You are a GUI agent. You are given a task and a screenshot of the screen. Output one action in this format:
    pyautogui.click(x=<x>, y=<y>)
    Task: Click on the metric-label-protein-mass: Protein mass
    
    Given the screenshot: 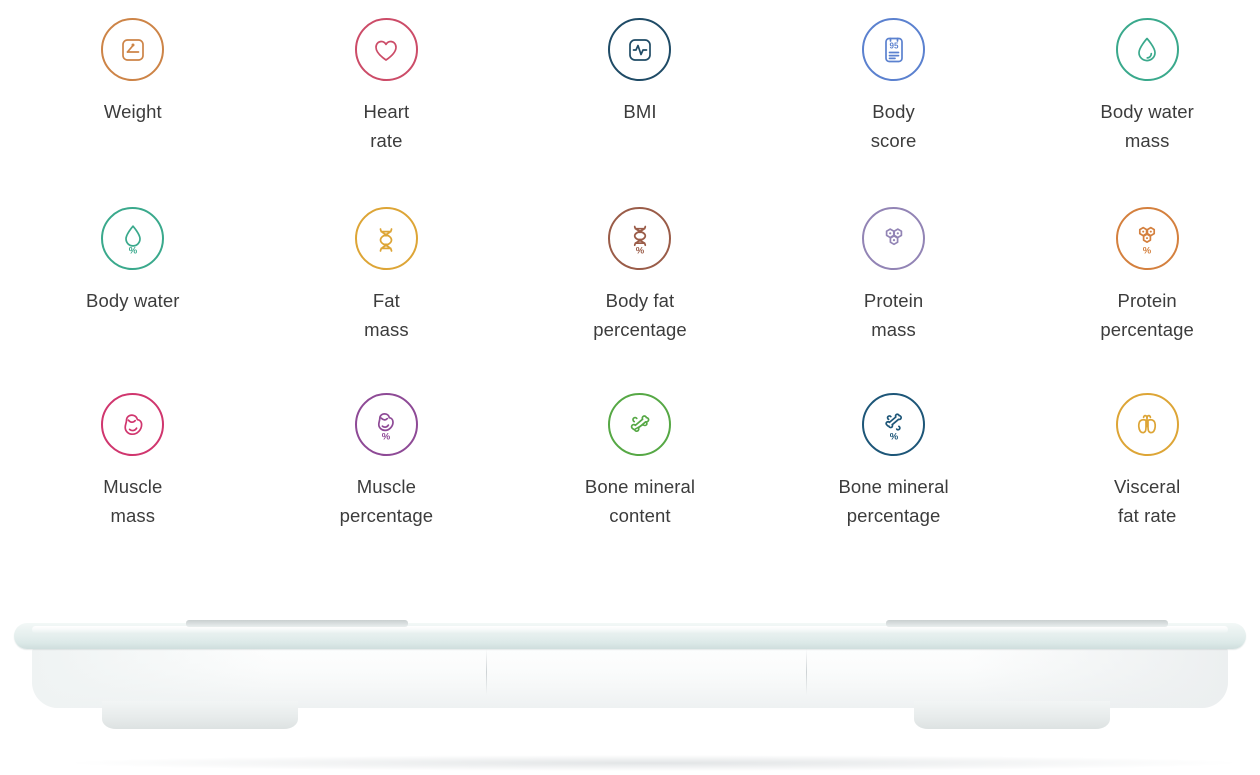 What is the action you would take?
    pyautogui.click(x=893, y=315)
    